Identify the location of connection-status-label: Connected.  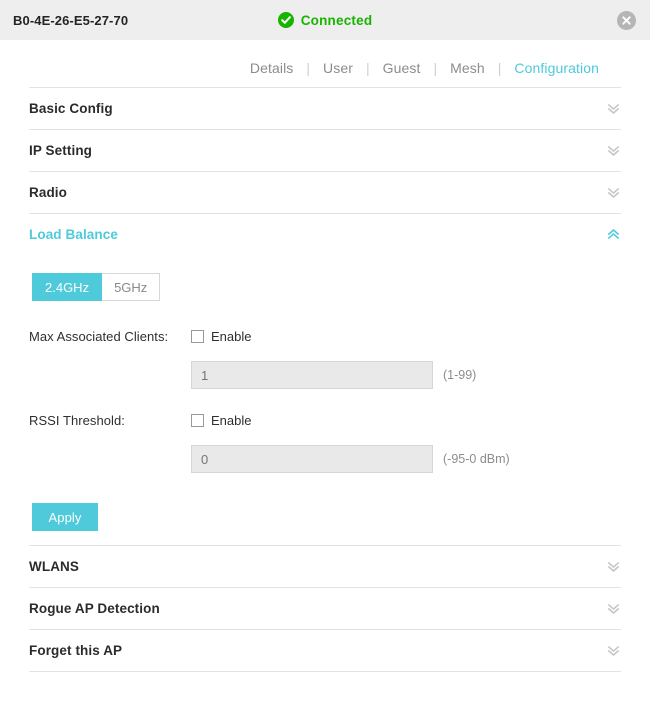
(336, 20).